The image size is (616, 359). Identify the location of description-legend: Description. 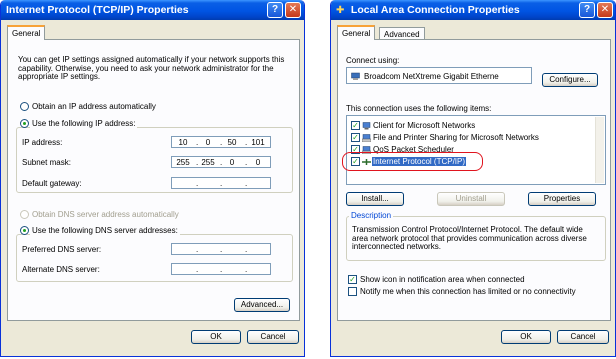
(371, 215).